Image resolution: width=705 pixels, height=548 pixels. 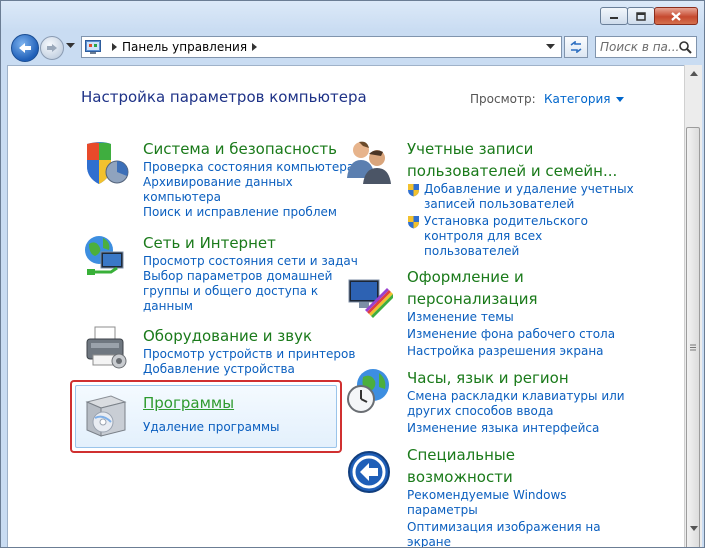 I want to click on back-button, so click(x=25, y=48).